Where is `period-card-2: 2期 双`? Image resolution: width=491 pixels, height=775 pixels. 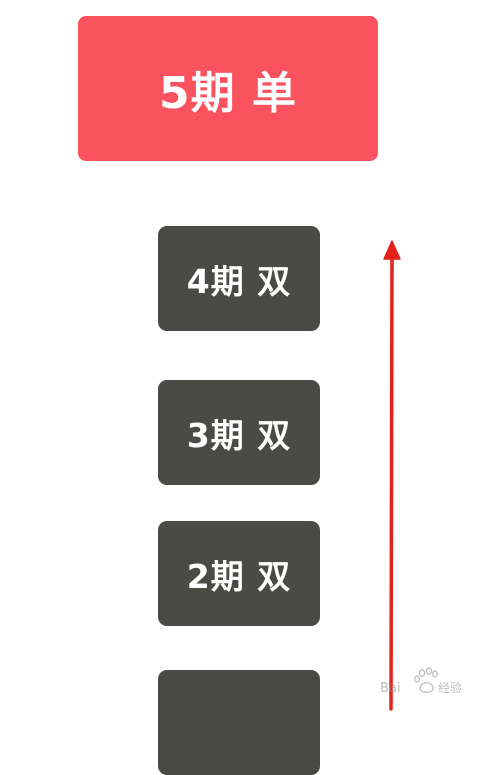
period-card-2: 2期 双 is located at coordinates (239, 573).